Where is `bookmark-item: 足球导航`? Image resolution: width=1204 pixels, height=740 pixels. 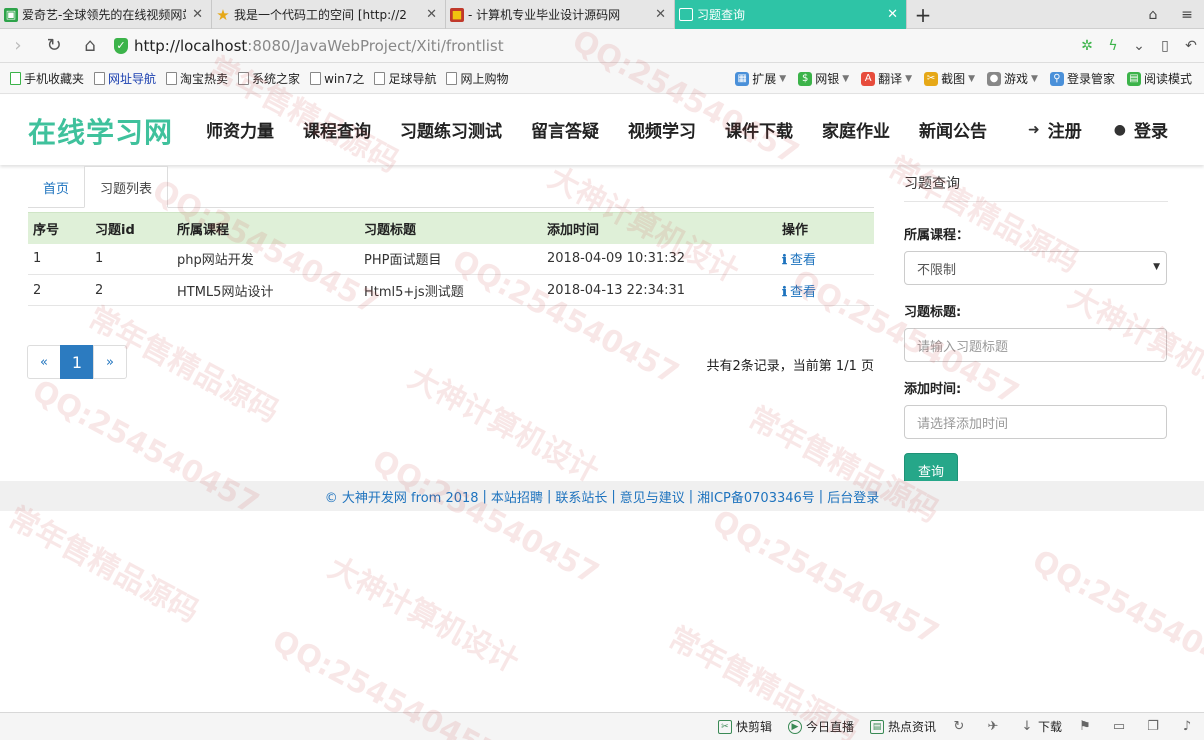
bookmark-item: 足球导航 is located at coordinates (405, 78).